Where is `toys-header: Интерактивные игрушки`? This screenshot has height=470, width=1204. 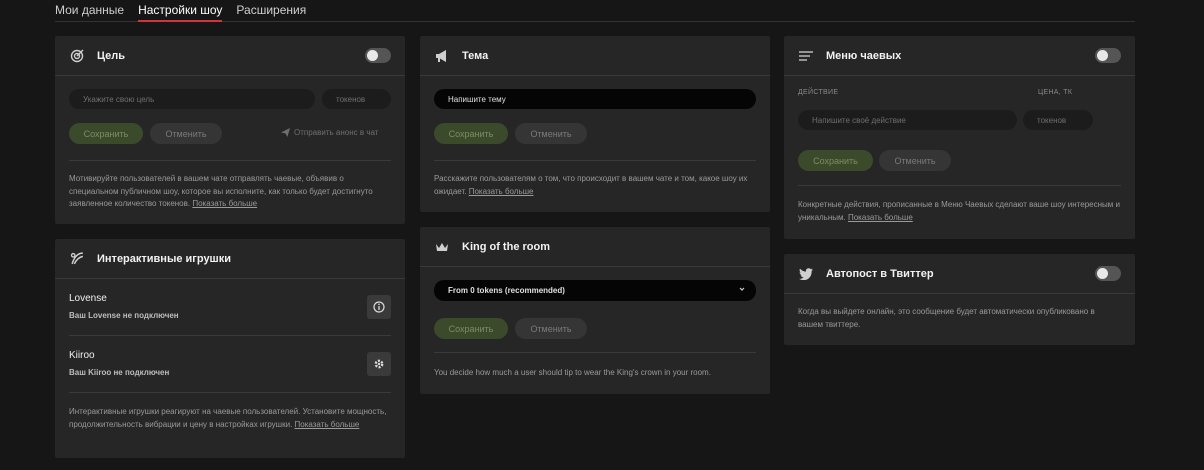
toys-header: Интерактивные игрушки is located at coordinates (230, 259).